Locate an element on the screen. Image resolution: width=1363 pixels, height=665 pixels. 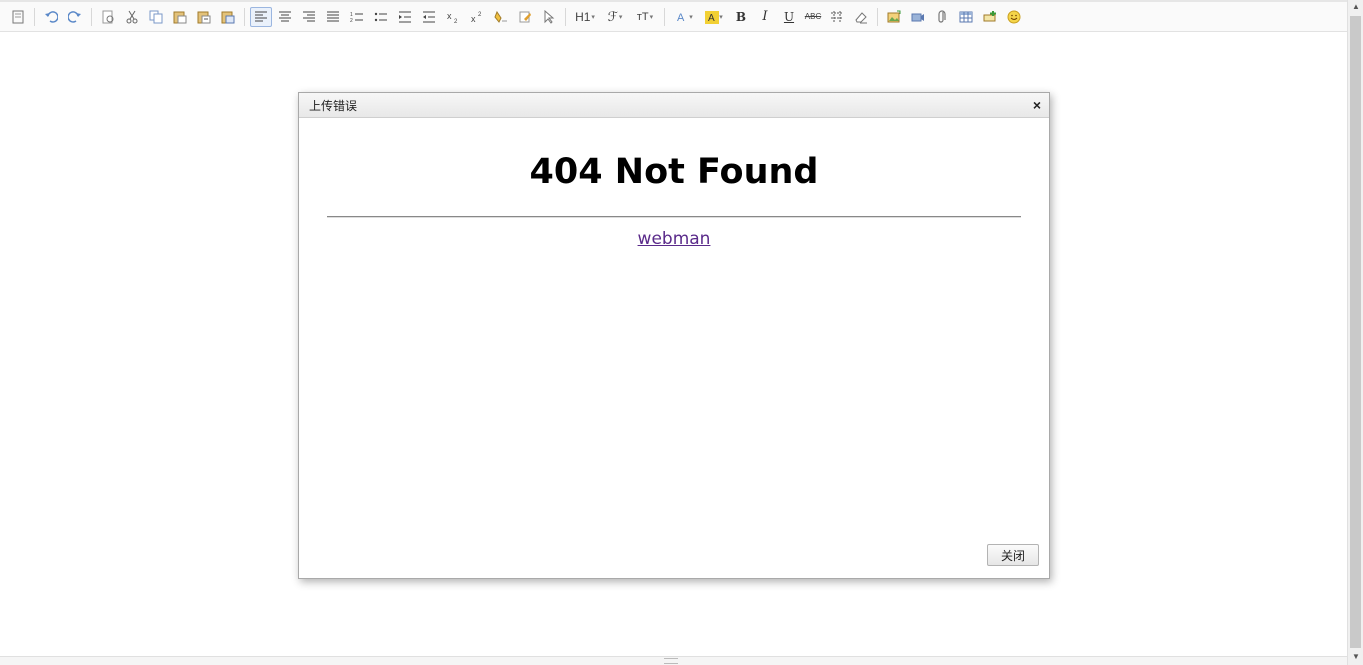
superscript-icon: x2 is located at coordinates (477, 17).